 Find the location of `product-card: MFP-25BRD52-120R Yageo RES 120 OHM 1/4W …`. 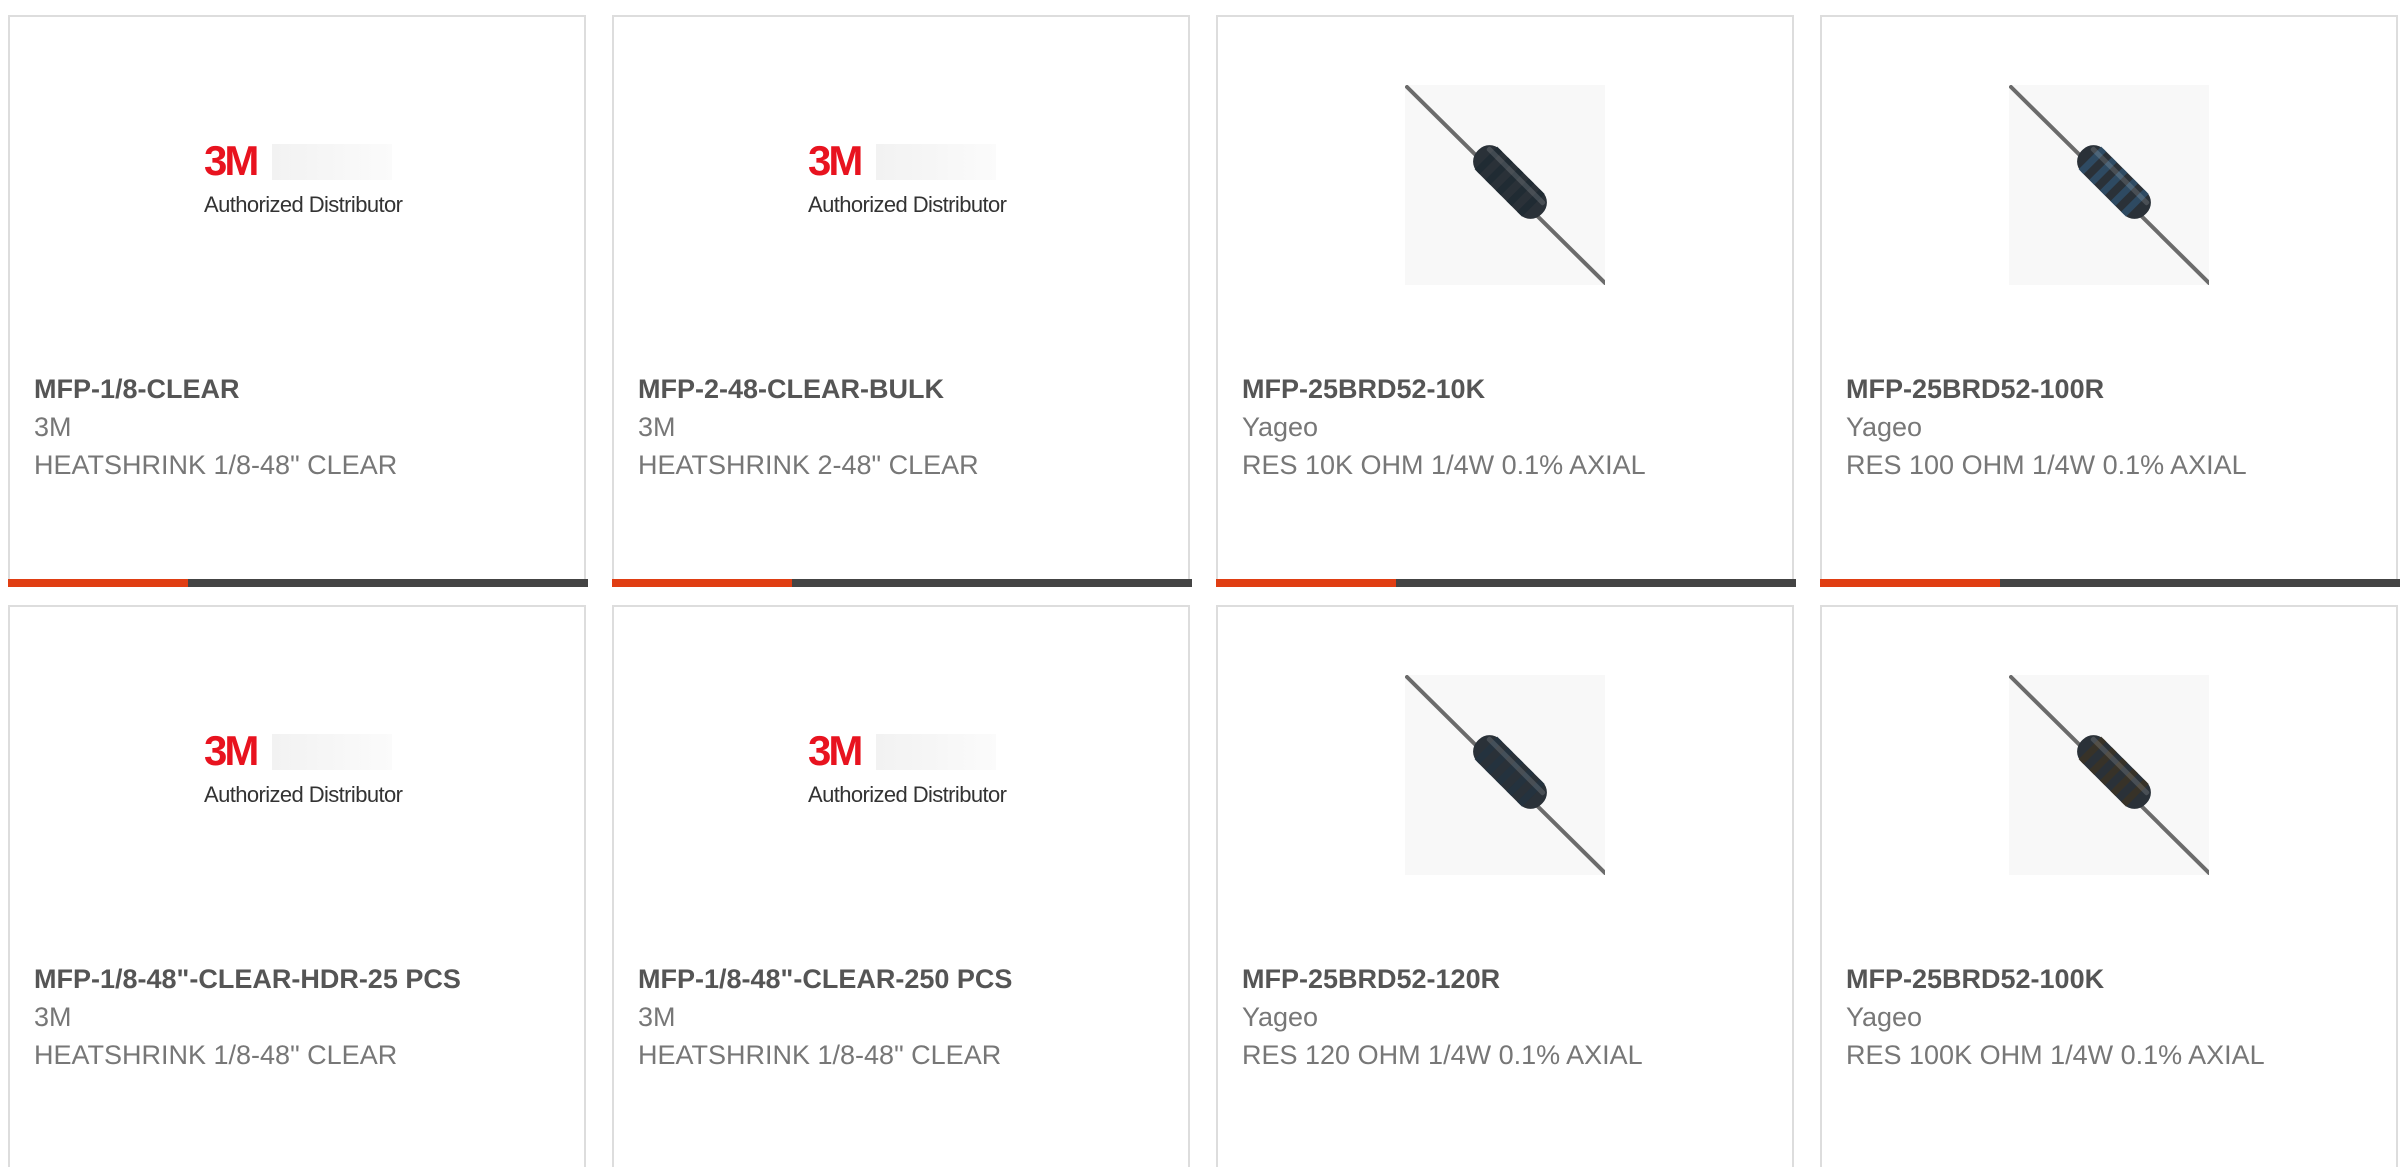

product-card: MFP-25BRD52-120R Yageo RES 120 OHM 1/4W … is located at coordinates (1505, 886).